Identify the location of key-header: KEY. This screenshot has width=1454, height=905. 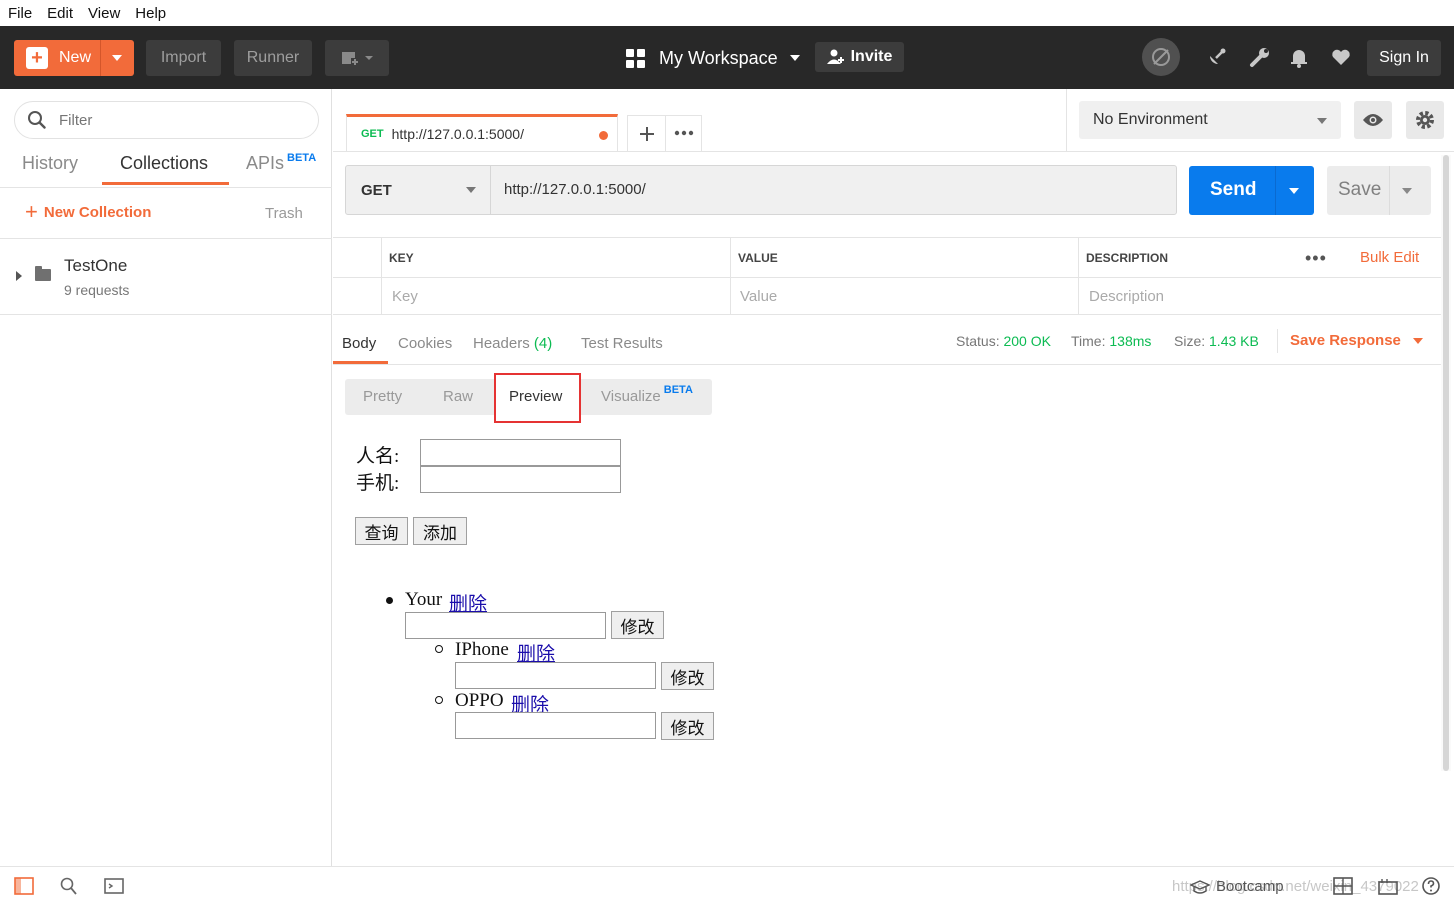
(401, 258).